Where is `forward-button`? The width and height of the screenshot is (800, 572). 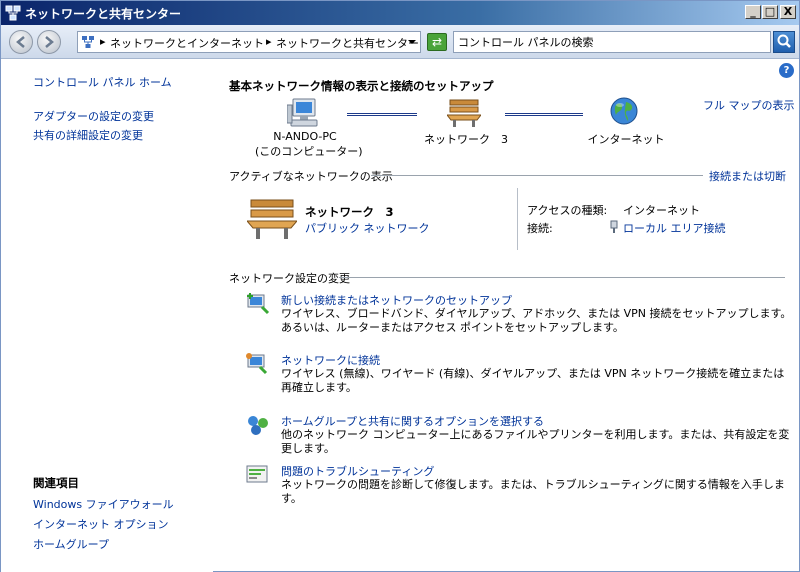 forward-button is located at coordinates (49, 42).